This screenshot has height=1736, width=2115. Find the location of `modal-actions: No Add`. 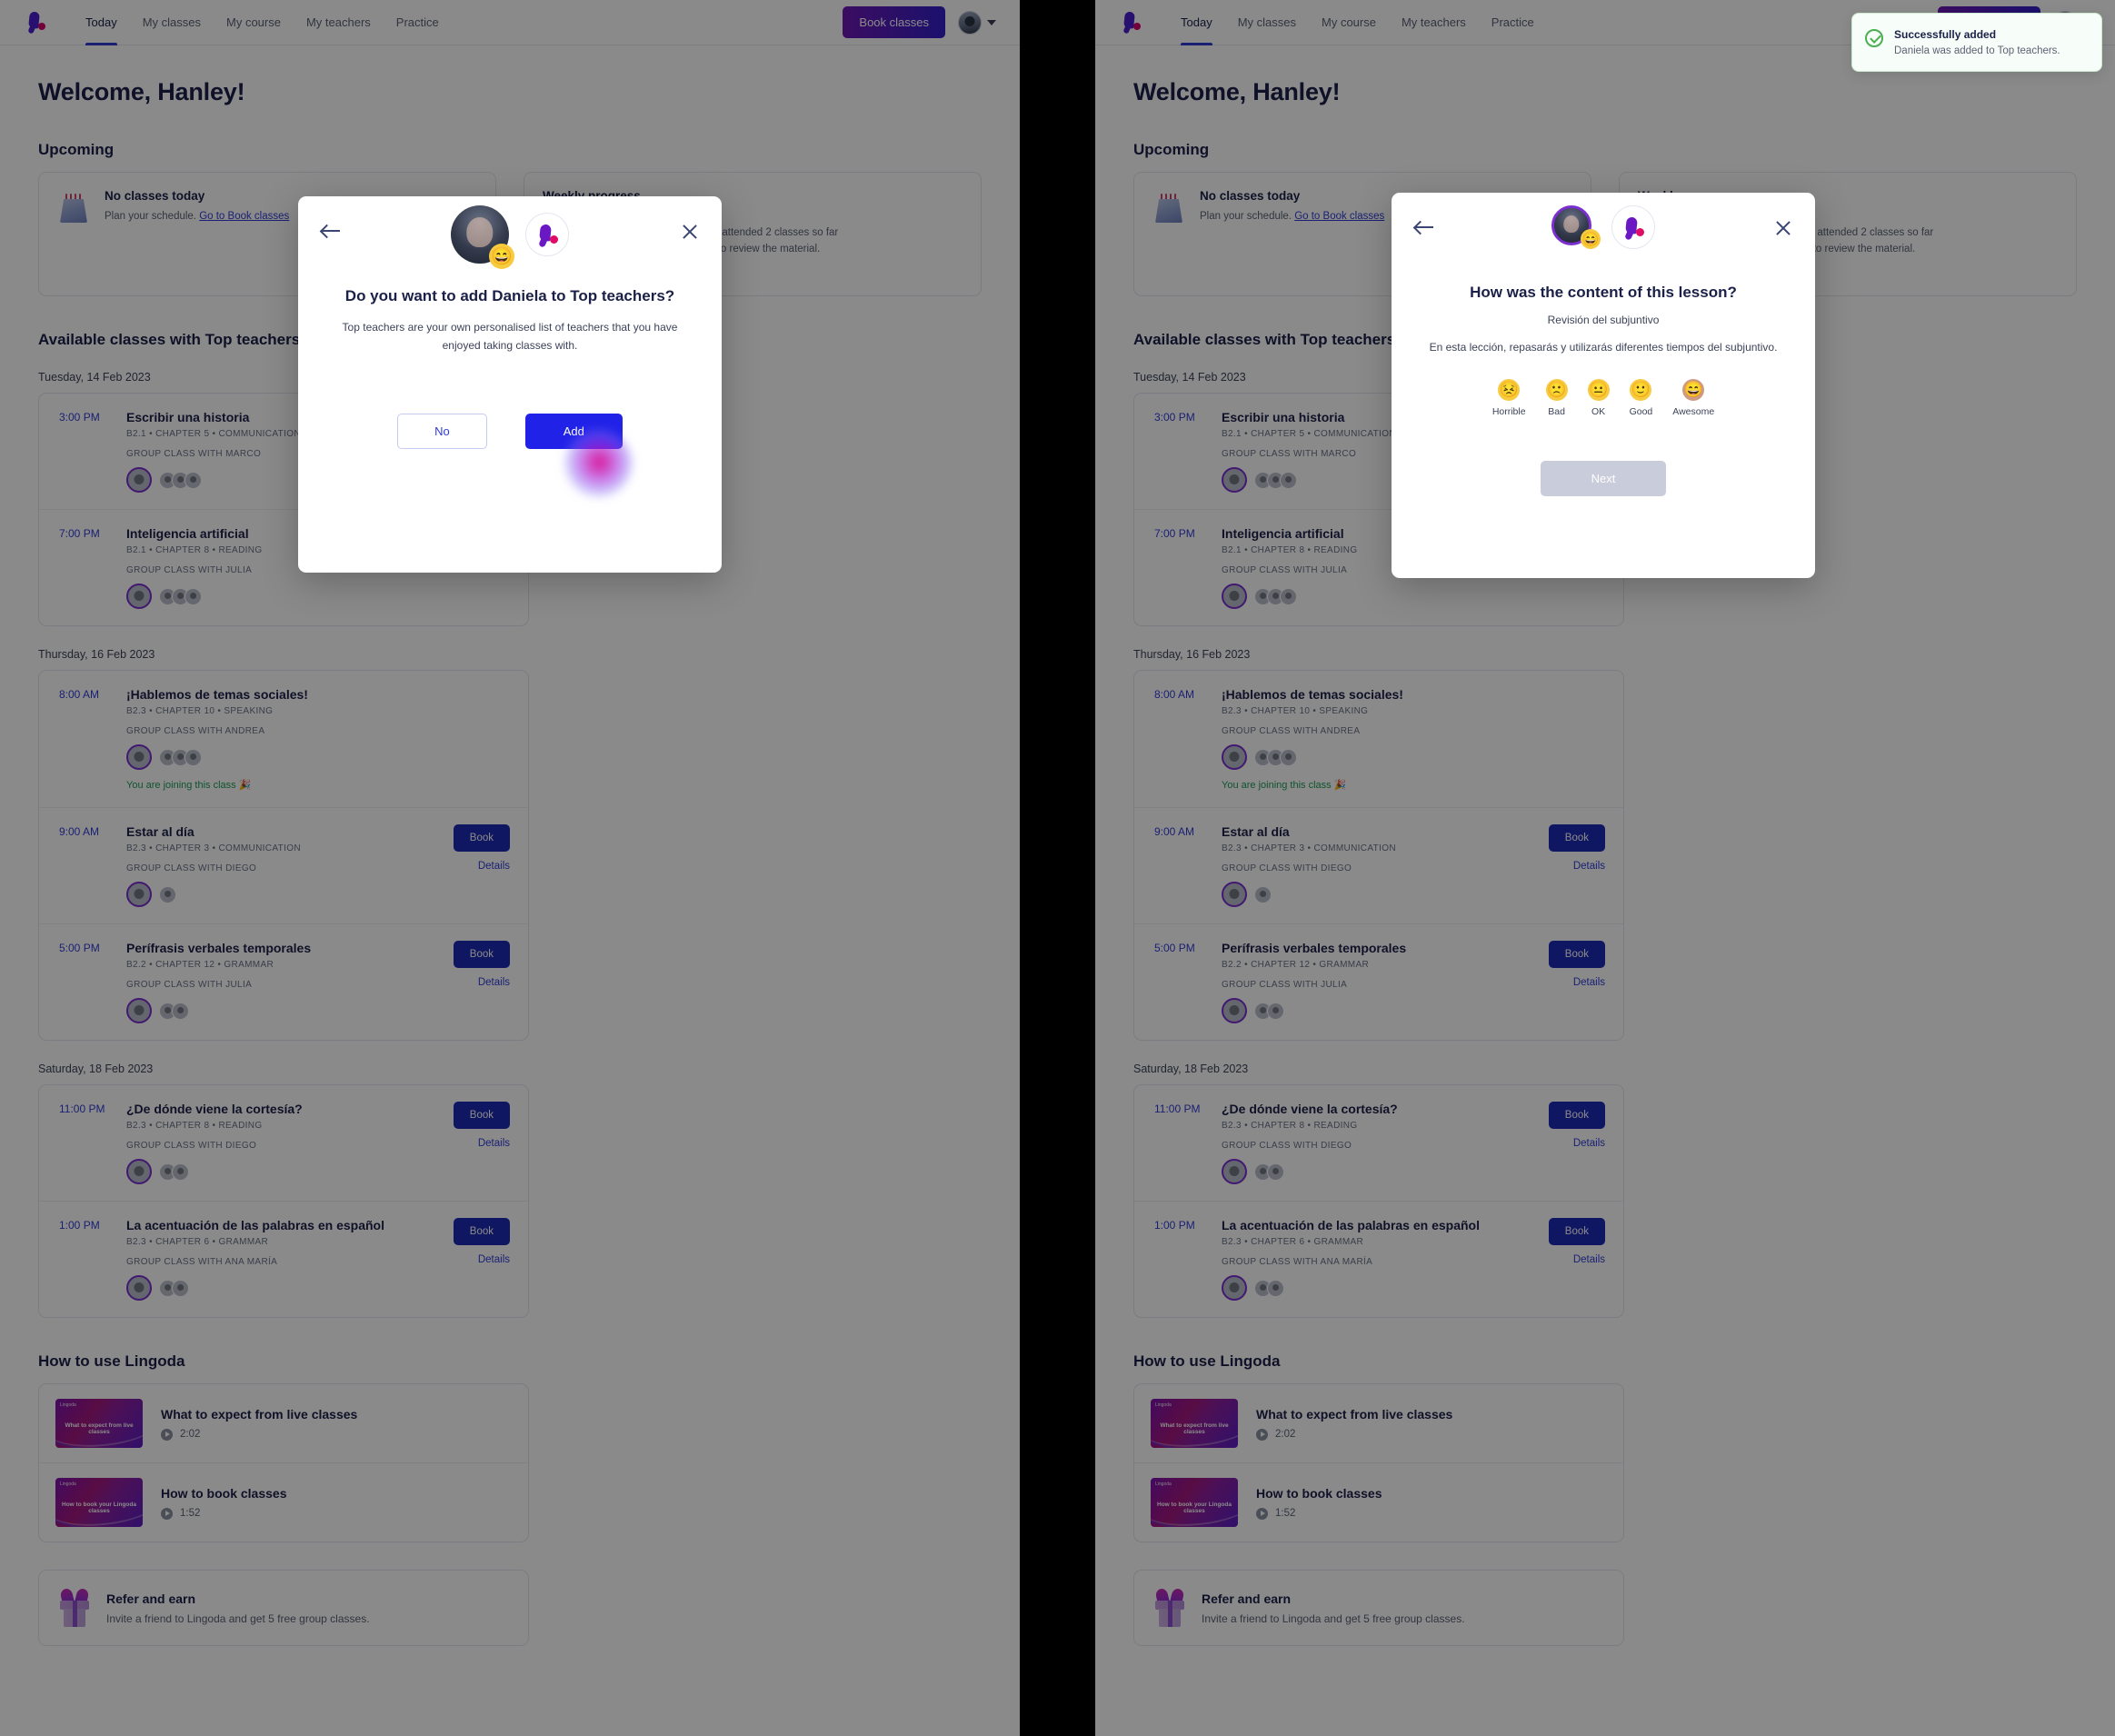

modal-actions: No Add is located at coordinates (510, 431).